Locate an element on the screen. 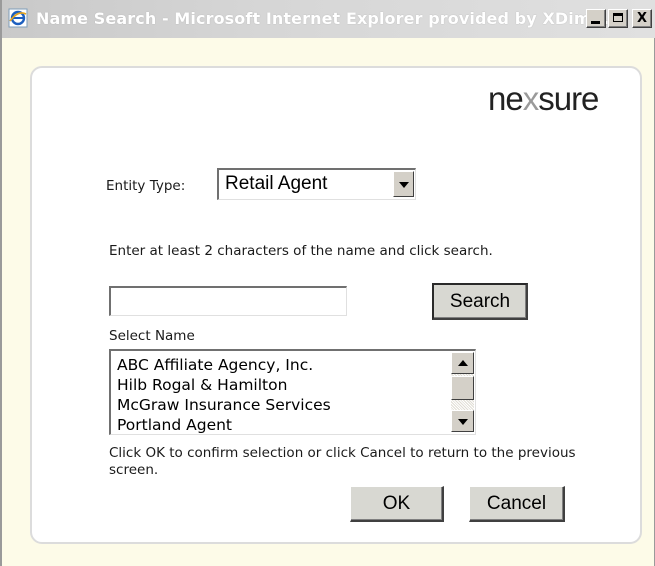 Image resolution: width=655 pixels, height=566 pixels. chevron-down-icon is located at coordinates (404, 185).